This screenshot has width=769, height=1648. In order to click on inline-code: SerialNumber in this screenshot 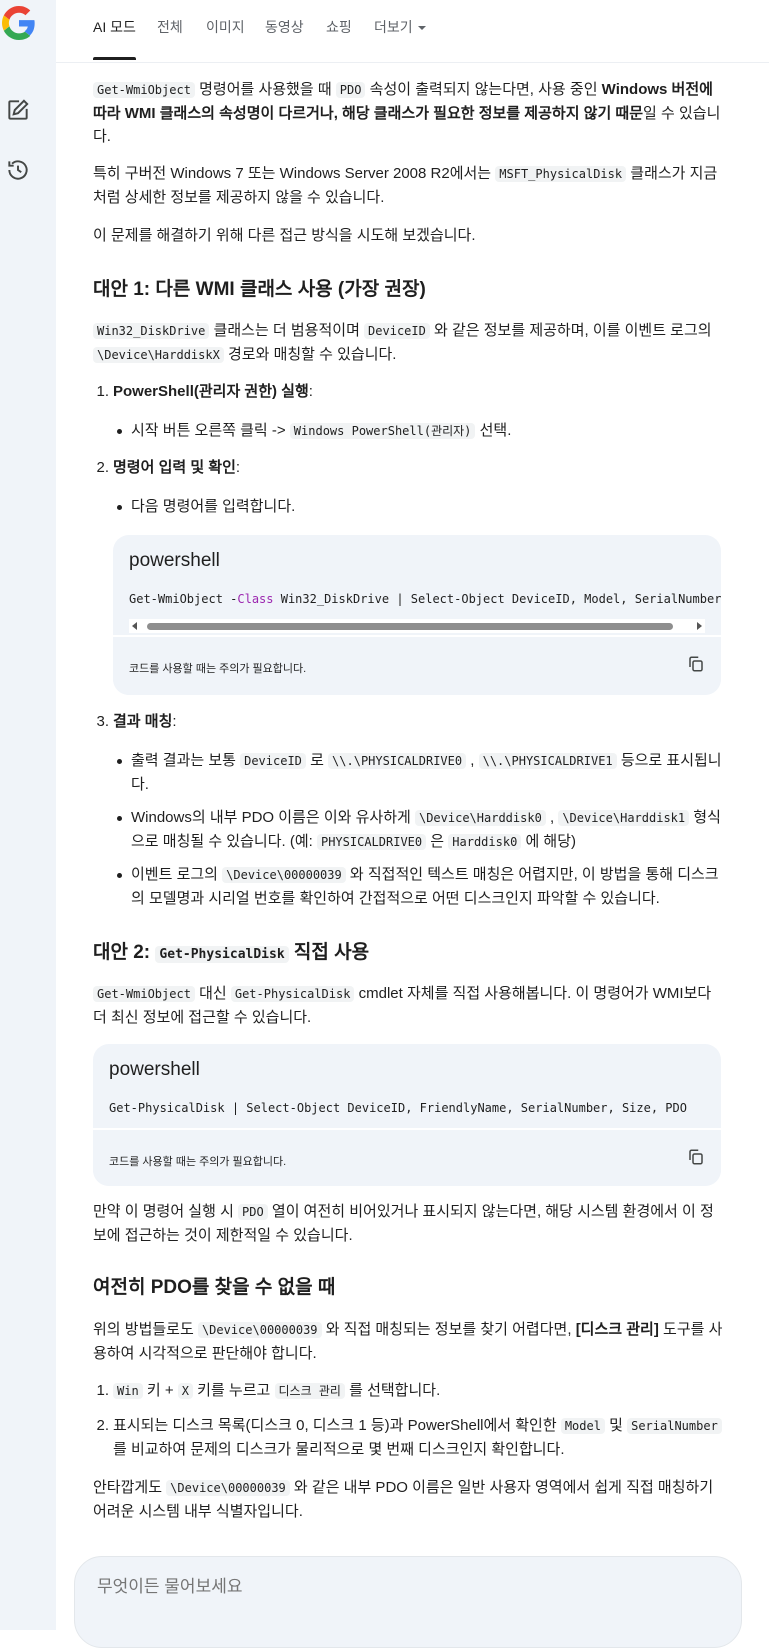, I will do `click(674, 1426)`.